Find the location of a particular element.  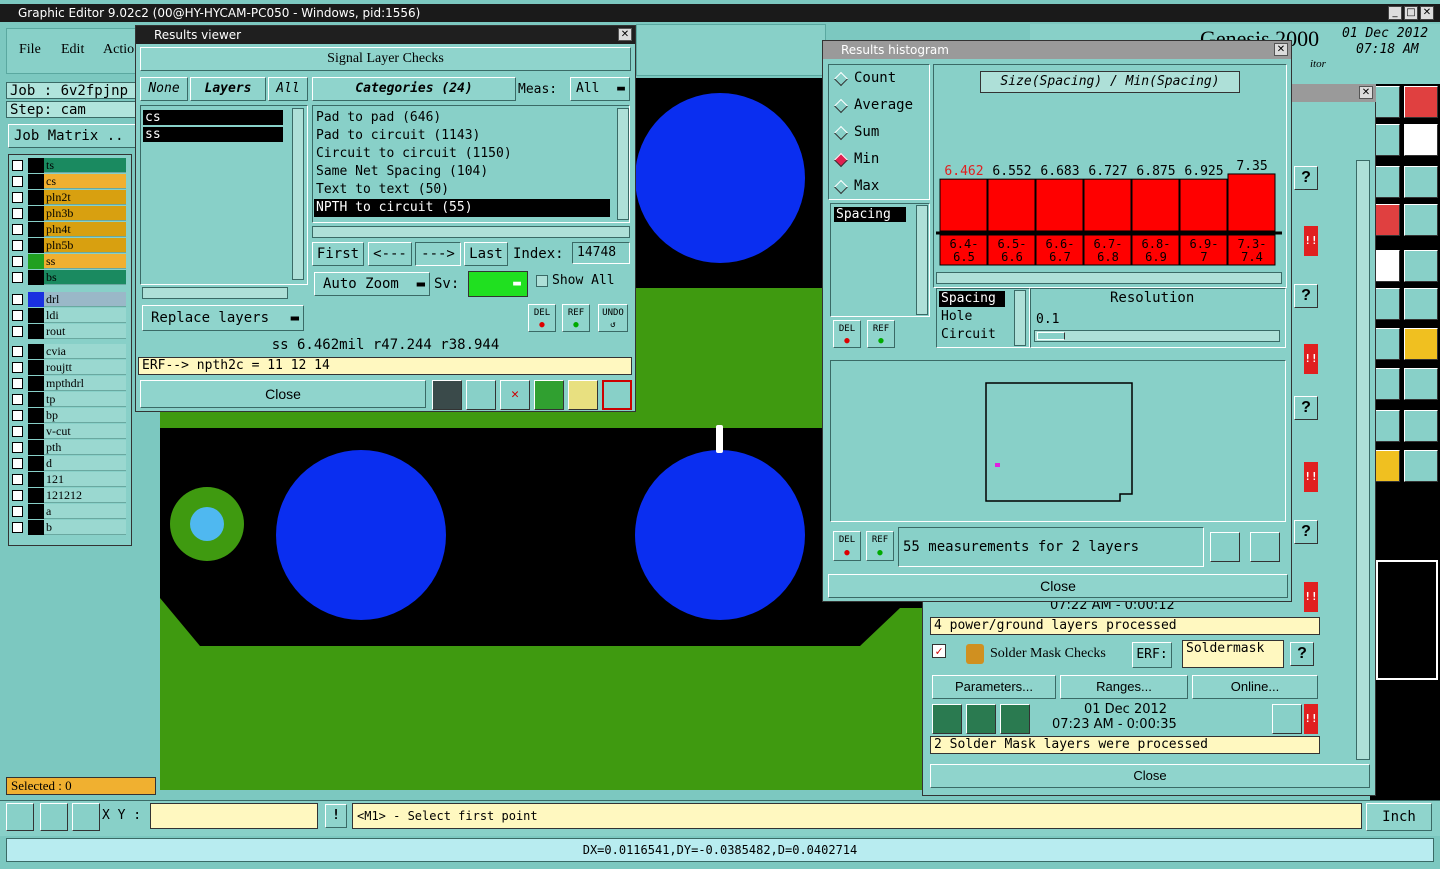

category-list-scrollbar is located at coordinates (623, 164).